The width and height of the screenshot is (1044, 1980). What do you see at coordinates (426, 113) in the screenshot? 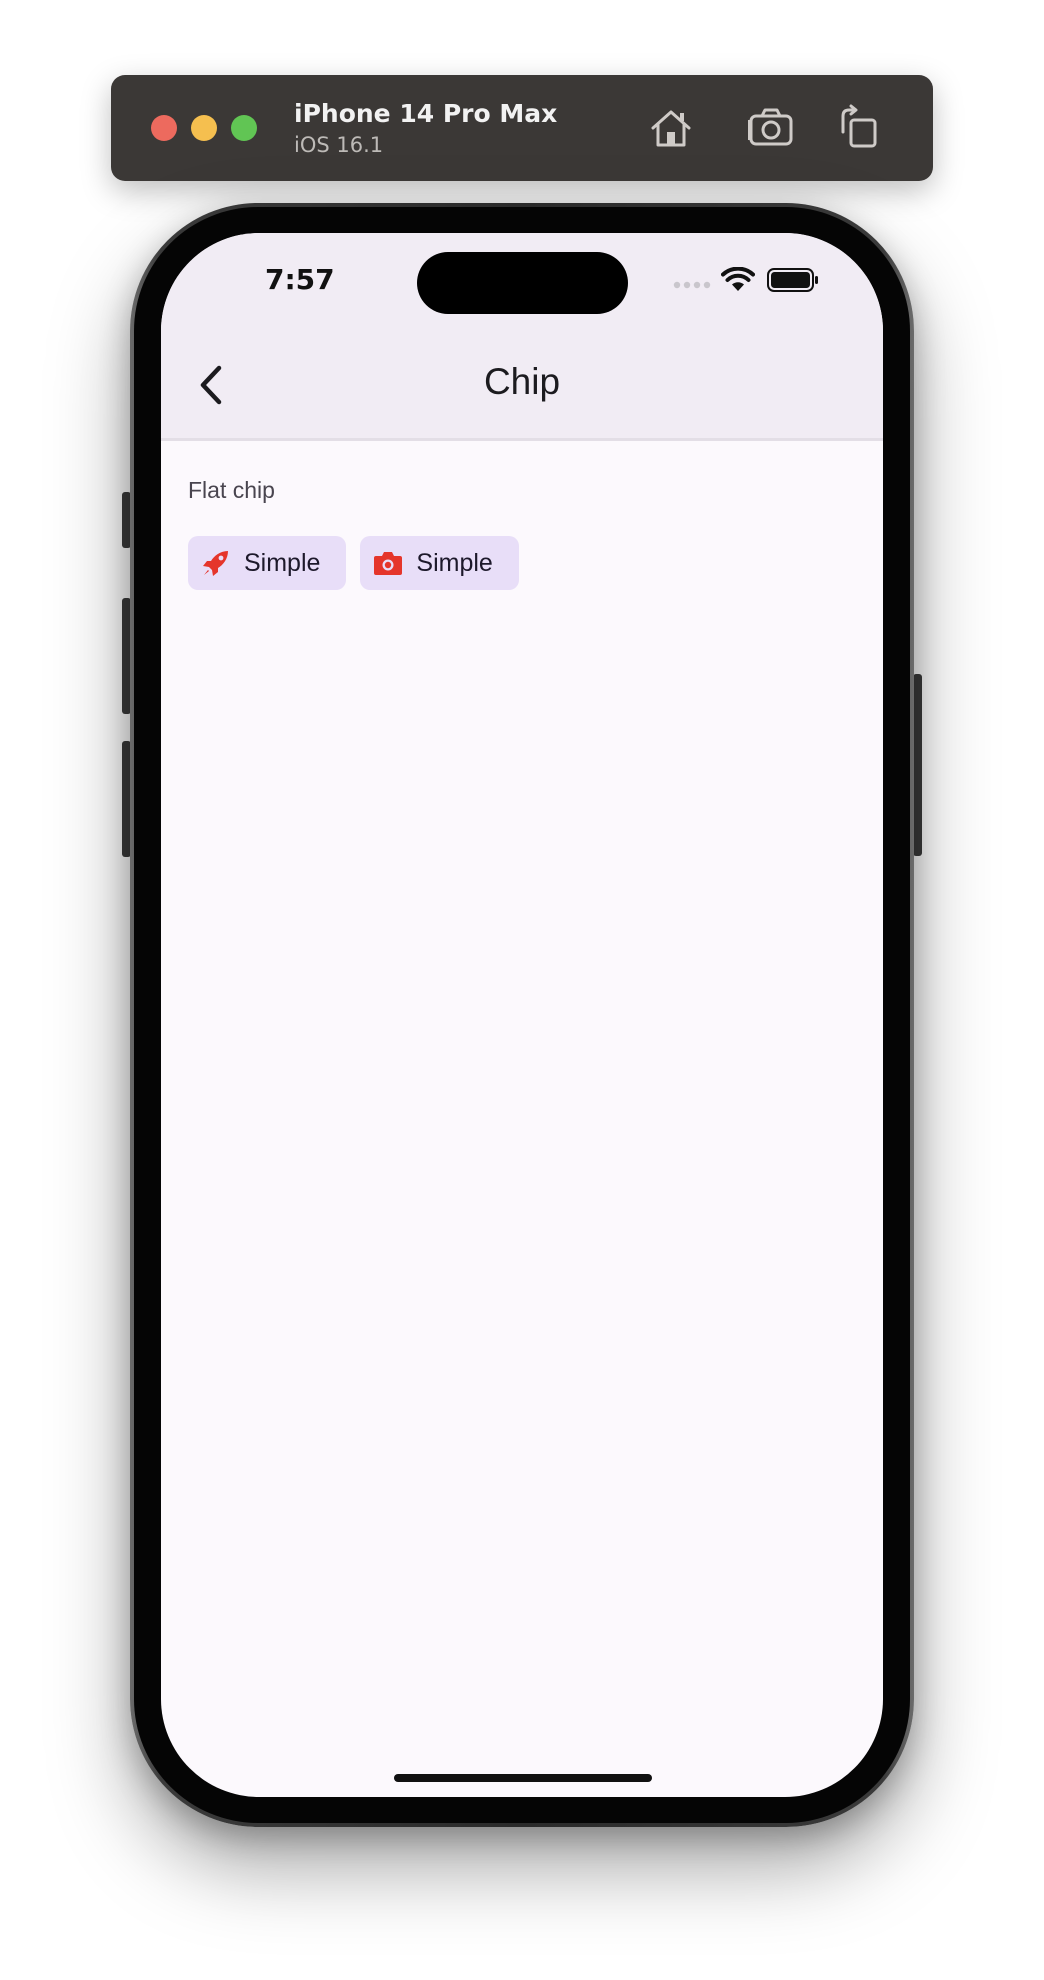
I see `device-name: iPhone 14 Pro Max` at bounding box center [426, 113].